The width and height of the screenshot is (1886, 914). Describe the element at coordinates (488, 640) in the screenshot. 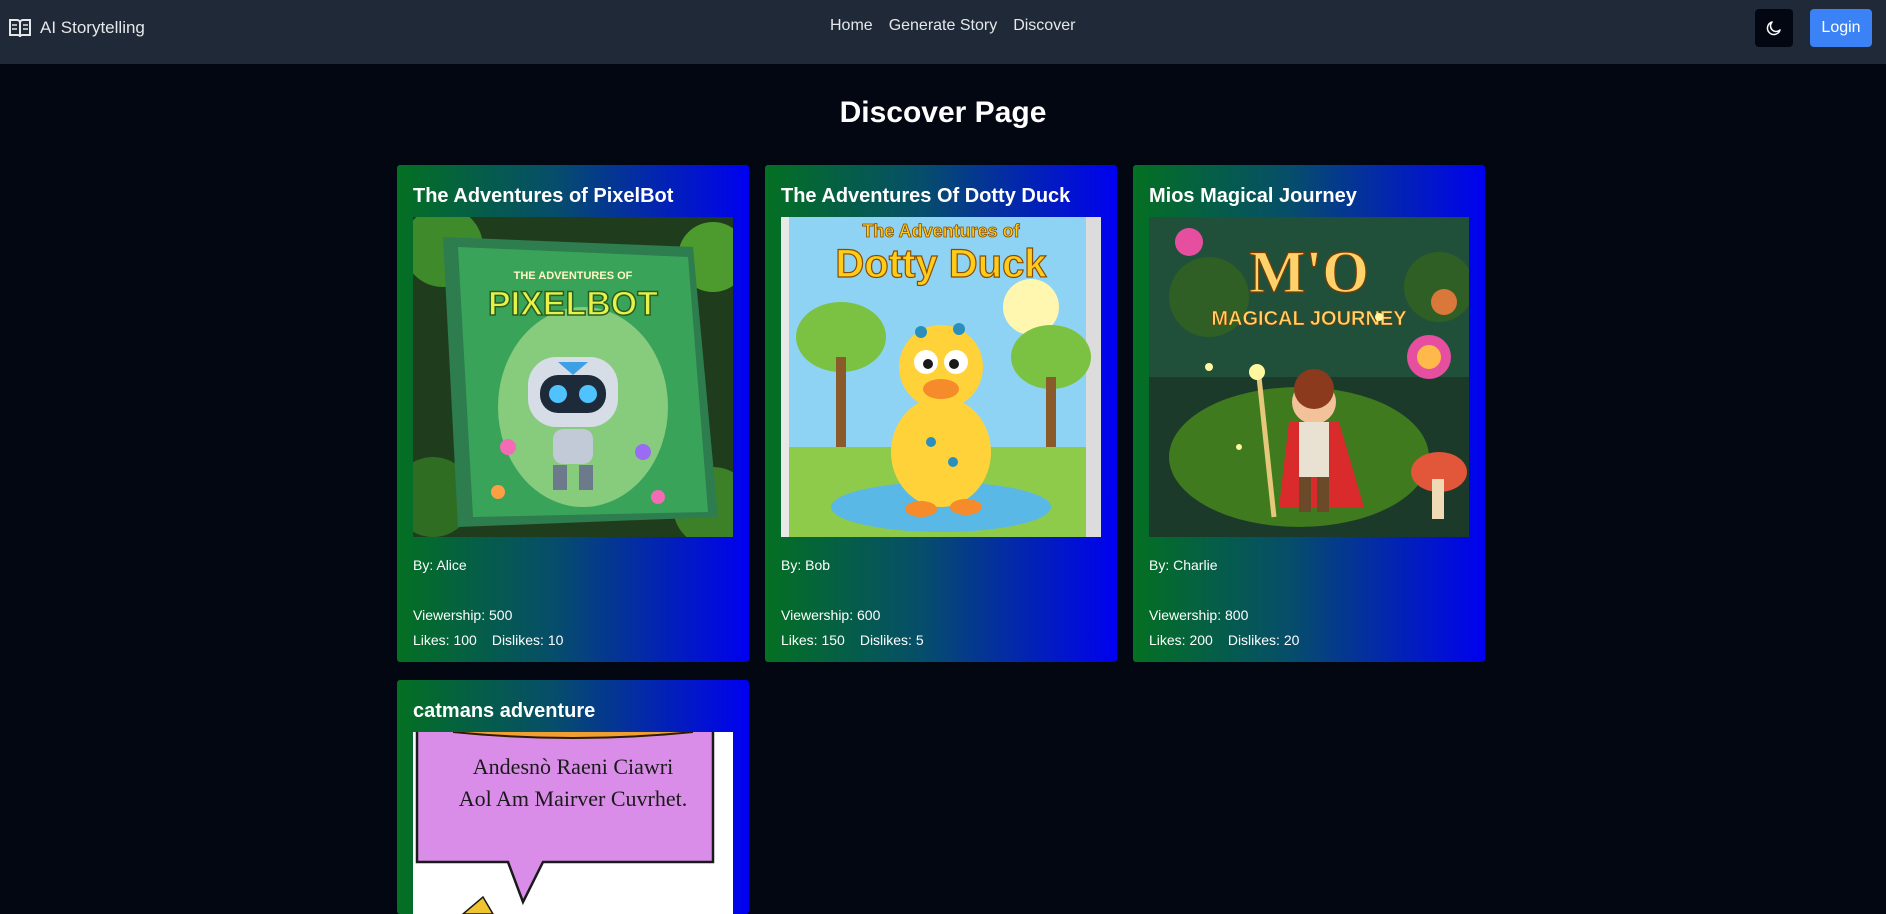

I see `story-stats: Likes: 100 Dislikes: 10` at that location.